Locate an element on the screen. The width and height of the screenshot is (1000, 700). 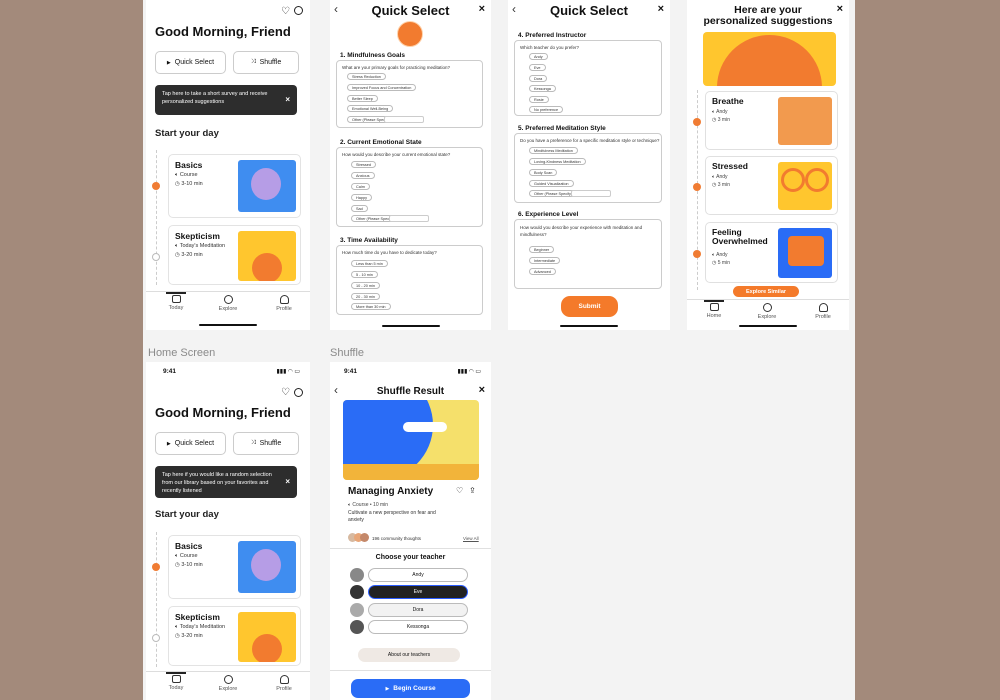
submit-button: Submit is located at coordinates (589, 306).